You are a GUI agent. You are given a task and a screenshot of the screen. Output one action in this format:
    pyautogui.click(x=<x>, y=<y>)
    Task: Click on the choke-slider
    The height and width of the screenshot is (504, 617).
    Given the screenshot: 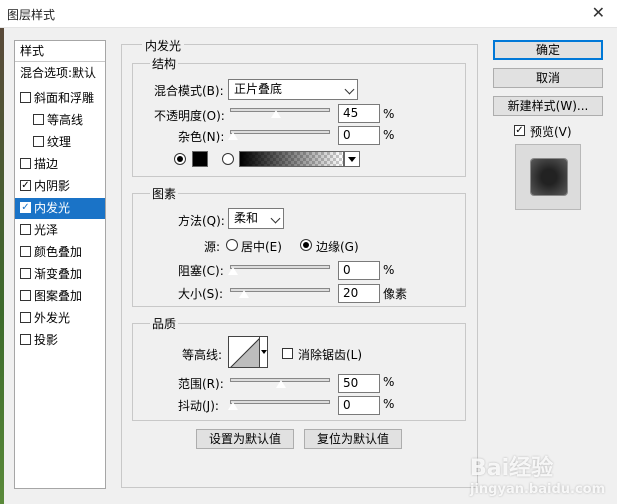 What is the action you would take?
    pyautogui.click(x=279, y=270)
    